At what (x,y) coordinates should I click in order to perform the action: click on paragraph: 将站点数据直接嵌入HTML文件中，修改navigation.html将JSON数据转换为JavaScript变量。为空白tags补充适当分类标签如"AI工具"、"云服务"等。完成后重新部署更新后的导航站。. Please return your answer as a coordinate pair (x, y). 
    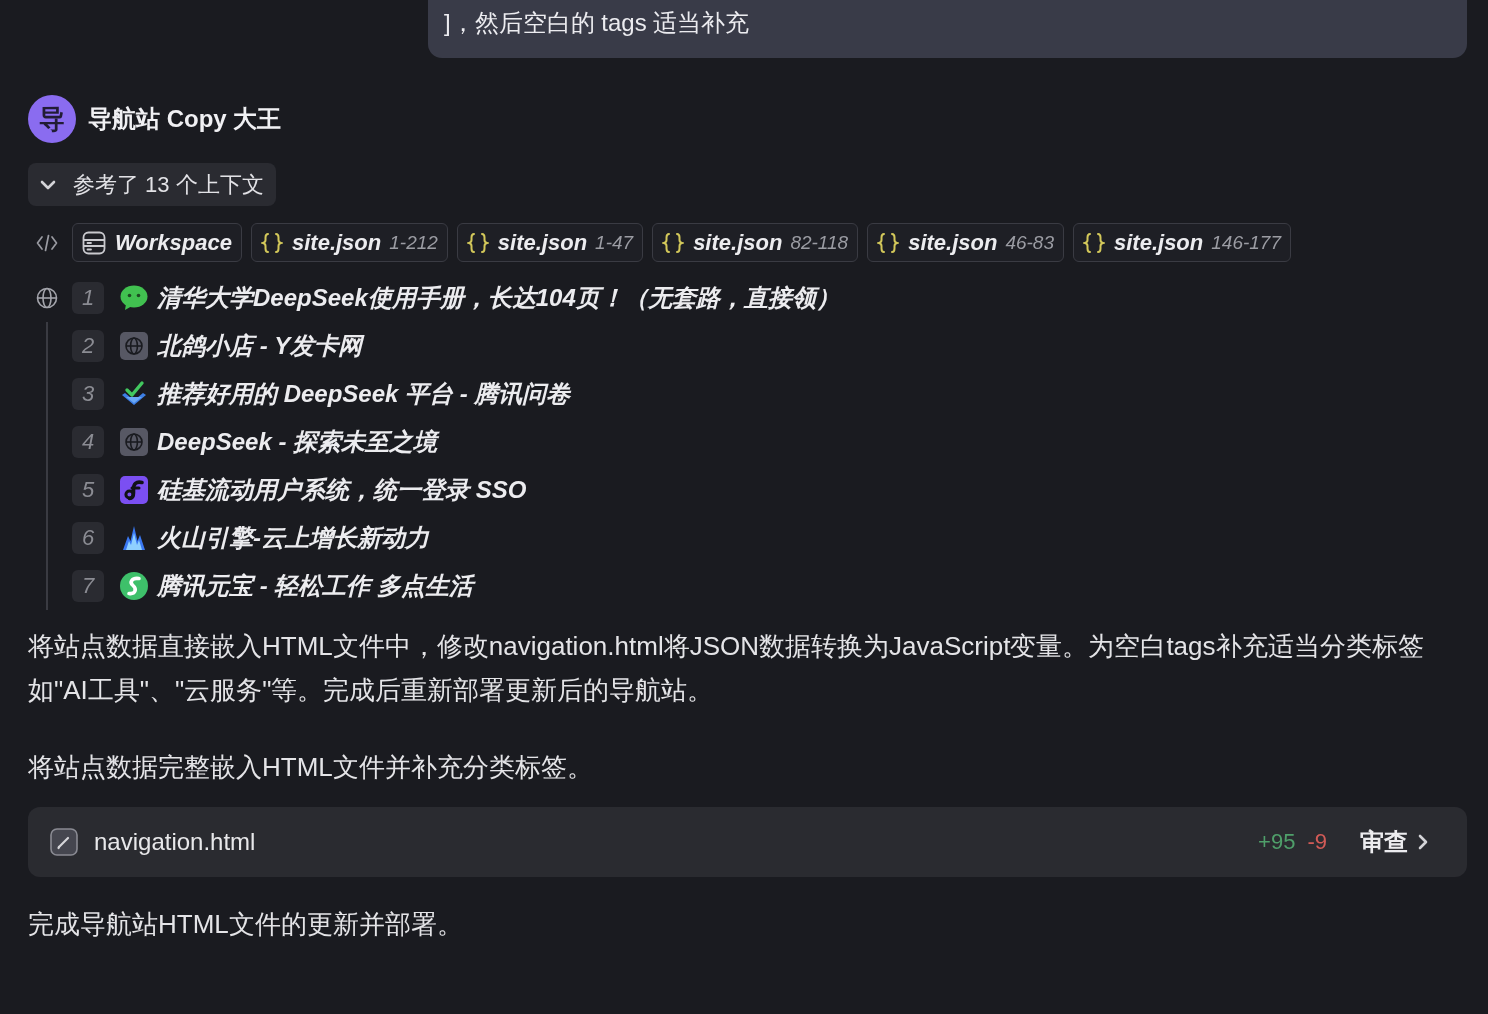
    Looking at the image, I should click on (726, 668).